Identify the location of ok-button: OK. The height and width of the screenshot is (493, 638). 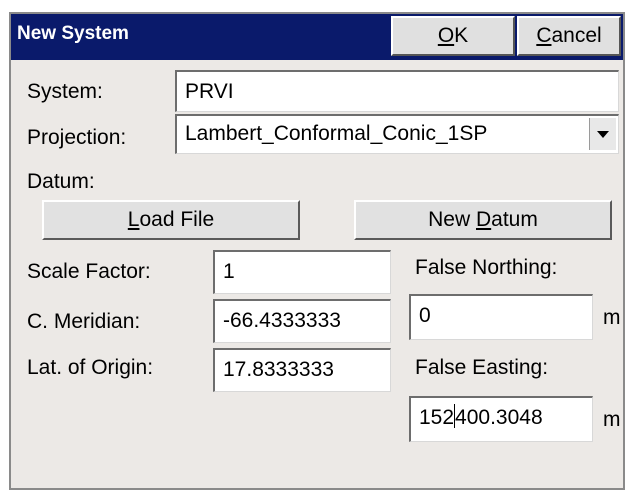
(453, 36).